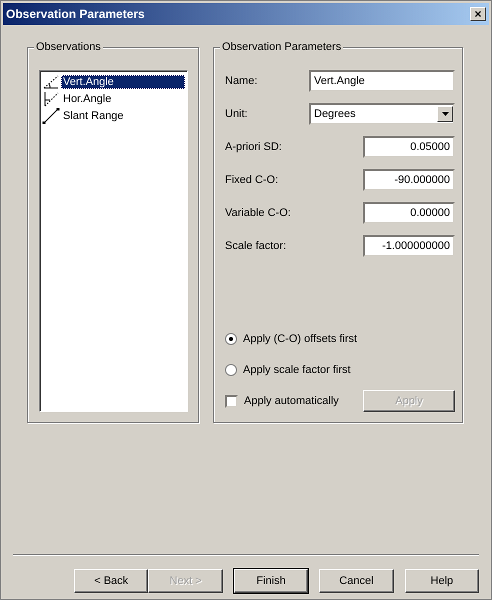 This screenshot has width=492, height=600. I want to click on radio-label: Apply (C-O) offsets first, so click(300, 339).